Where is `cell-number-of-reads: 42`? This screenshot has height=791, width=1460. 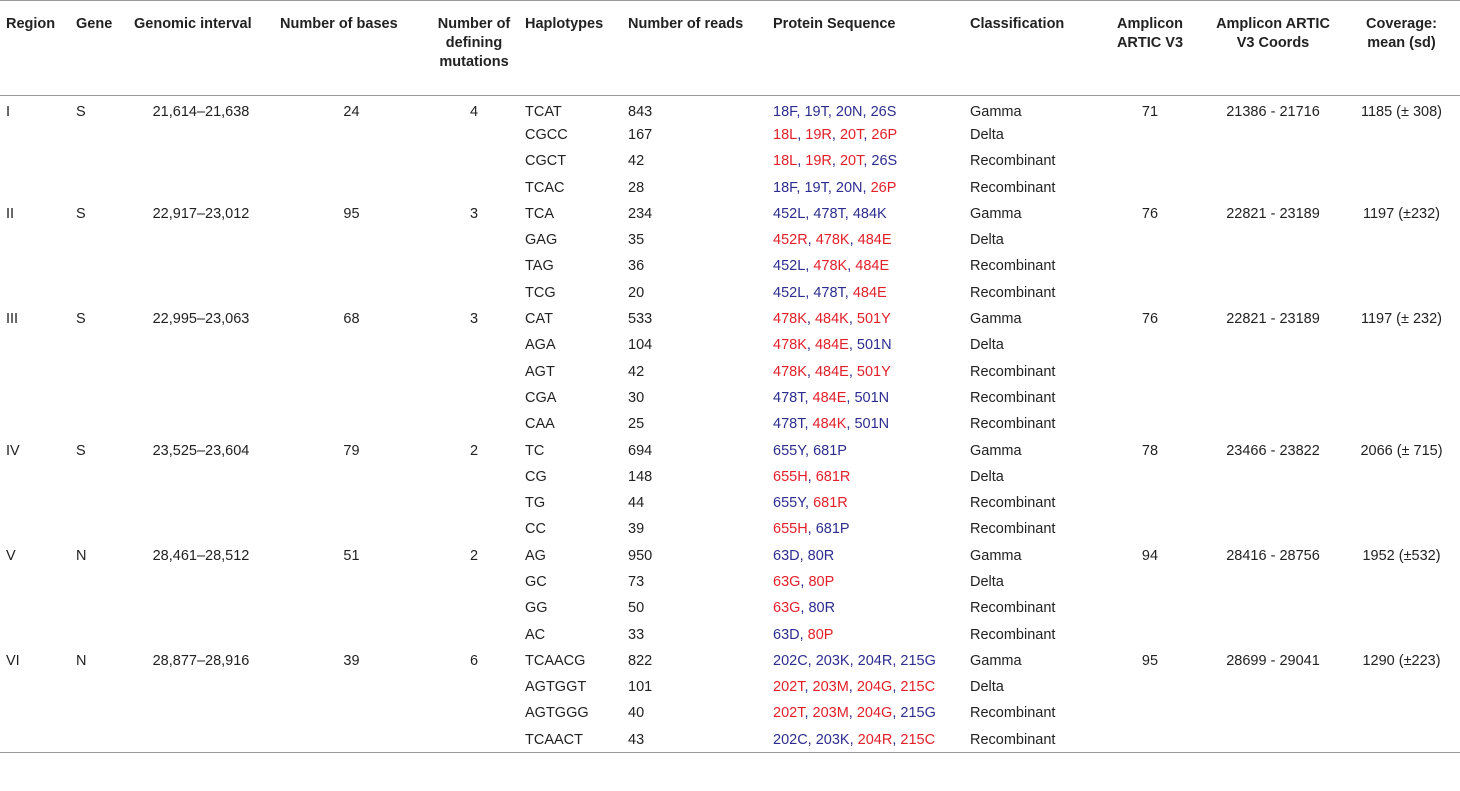
cell-number-of-reads: 42 is located at coordinates (636, 161).